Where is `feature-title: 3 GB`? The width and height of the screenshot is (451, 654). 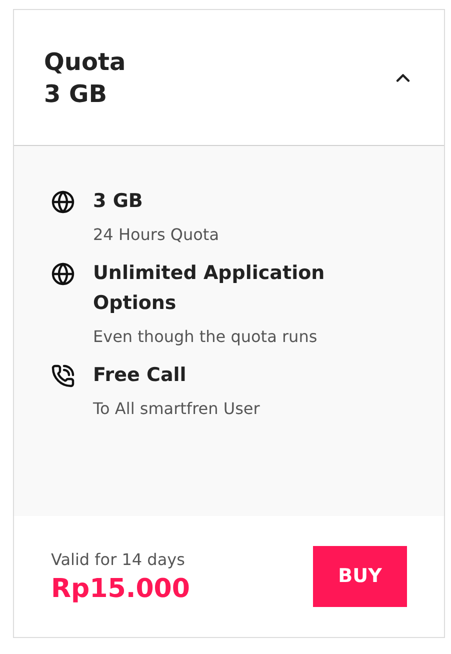 feature-title: 3 GB is located at coordinates (118, 201).